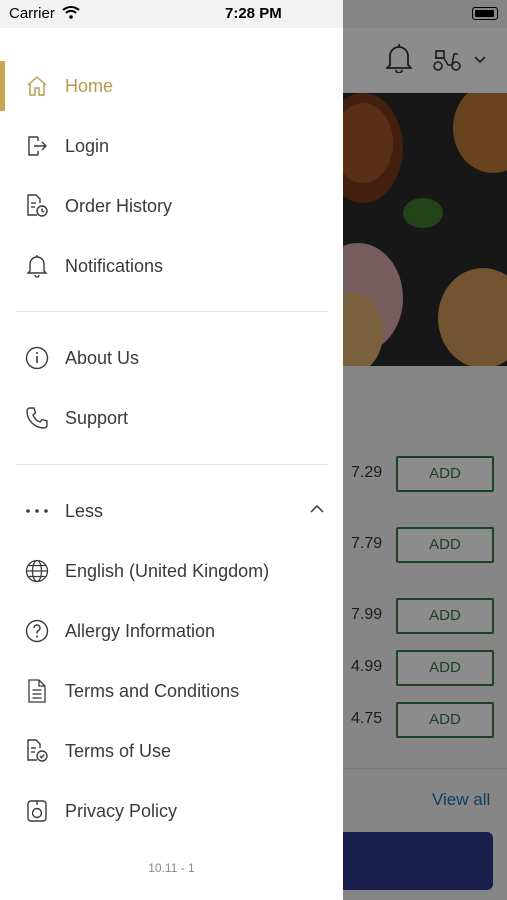  What do you see at coordinates (118, 751) in the screenshot?
I see `menu-label: Terms of Use` at bounding box center [118, 751].